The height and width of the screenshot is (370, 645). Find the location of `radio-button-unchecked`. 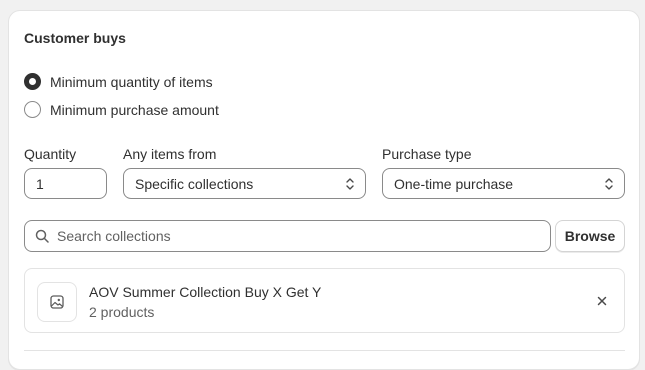

radio-button-unchecked is located at coordinates (32, 109).